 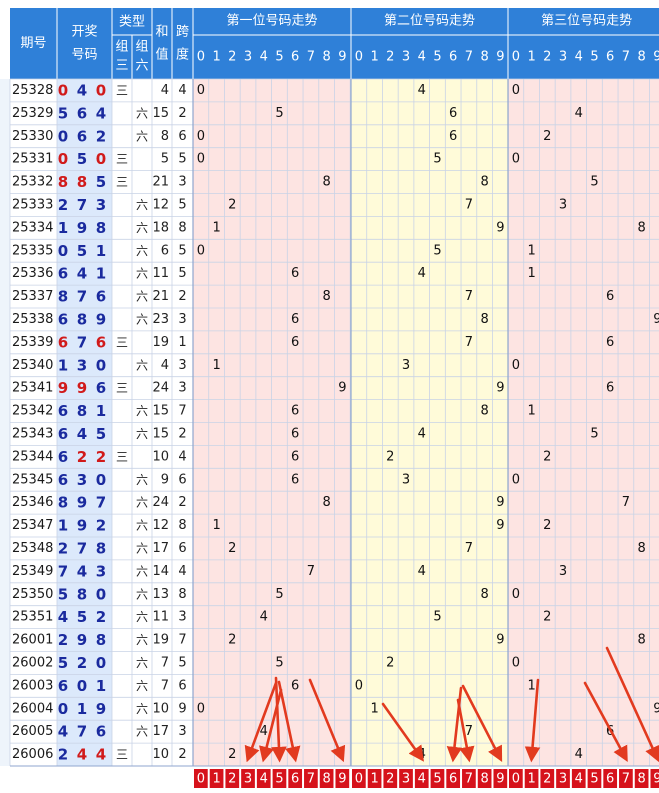 I want to click on sum-value: 24, so click(x=160, y=388).